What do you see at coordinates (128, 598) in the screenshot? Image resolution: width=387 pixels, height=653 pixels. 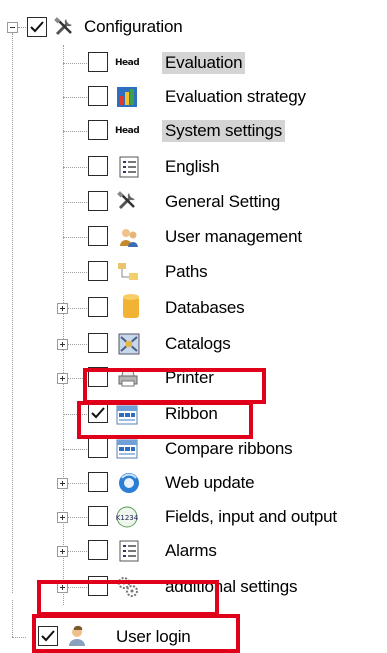 I see `highlight-box-additional-settings` at bounding box center [128, 598].